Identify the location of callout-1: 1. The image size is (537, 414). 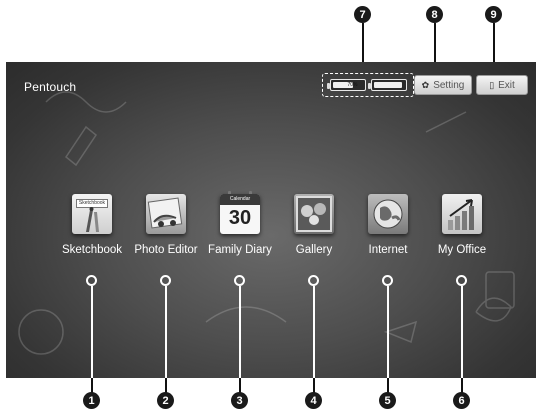
(91, 400).